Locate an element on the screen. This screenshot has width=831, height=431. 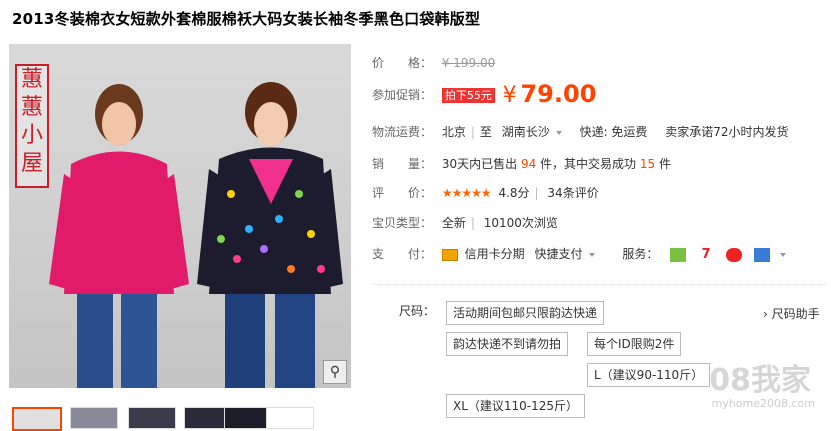
currency-symbol: ¥ is located at coordinates (509, 95).